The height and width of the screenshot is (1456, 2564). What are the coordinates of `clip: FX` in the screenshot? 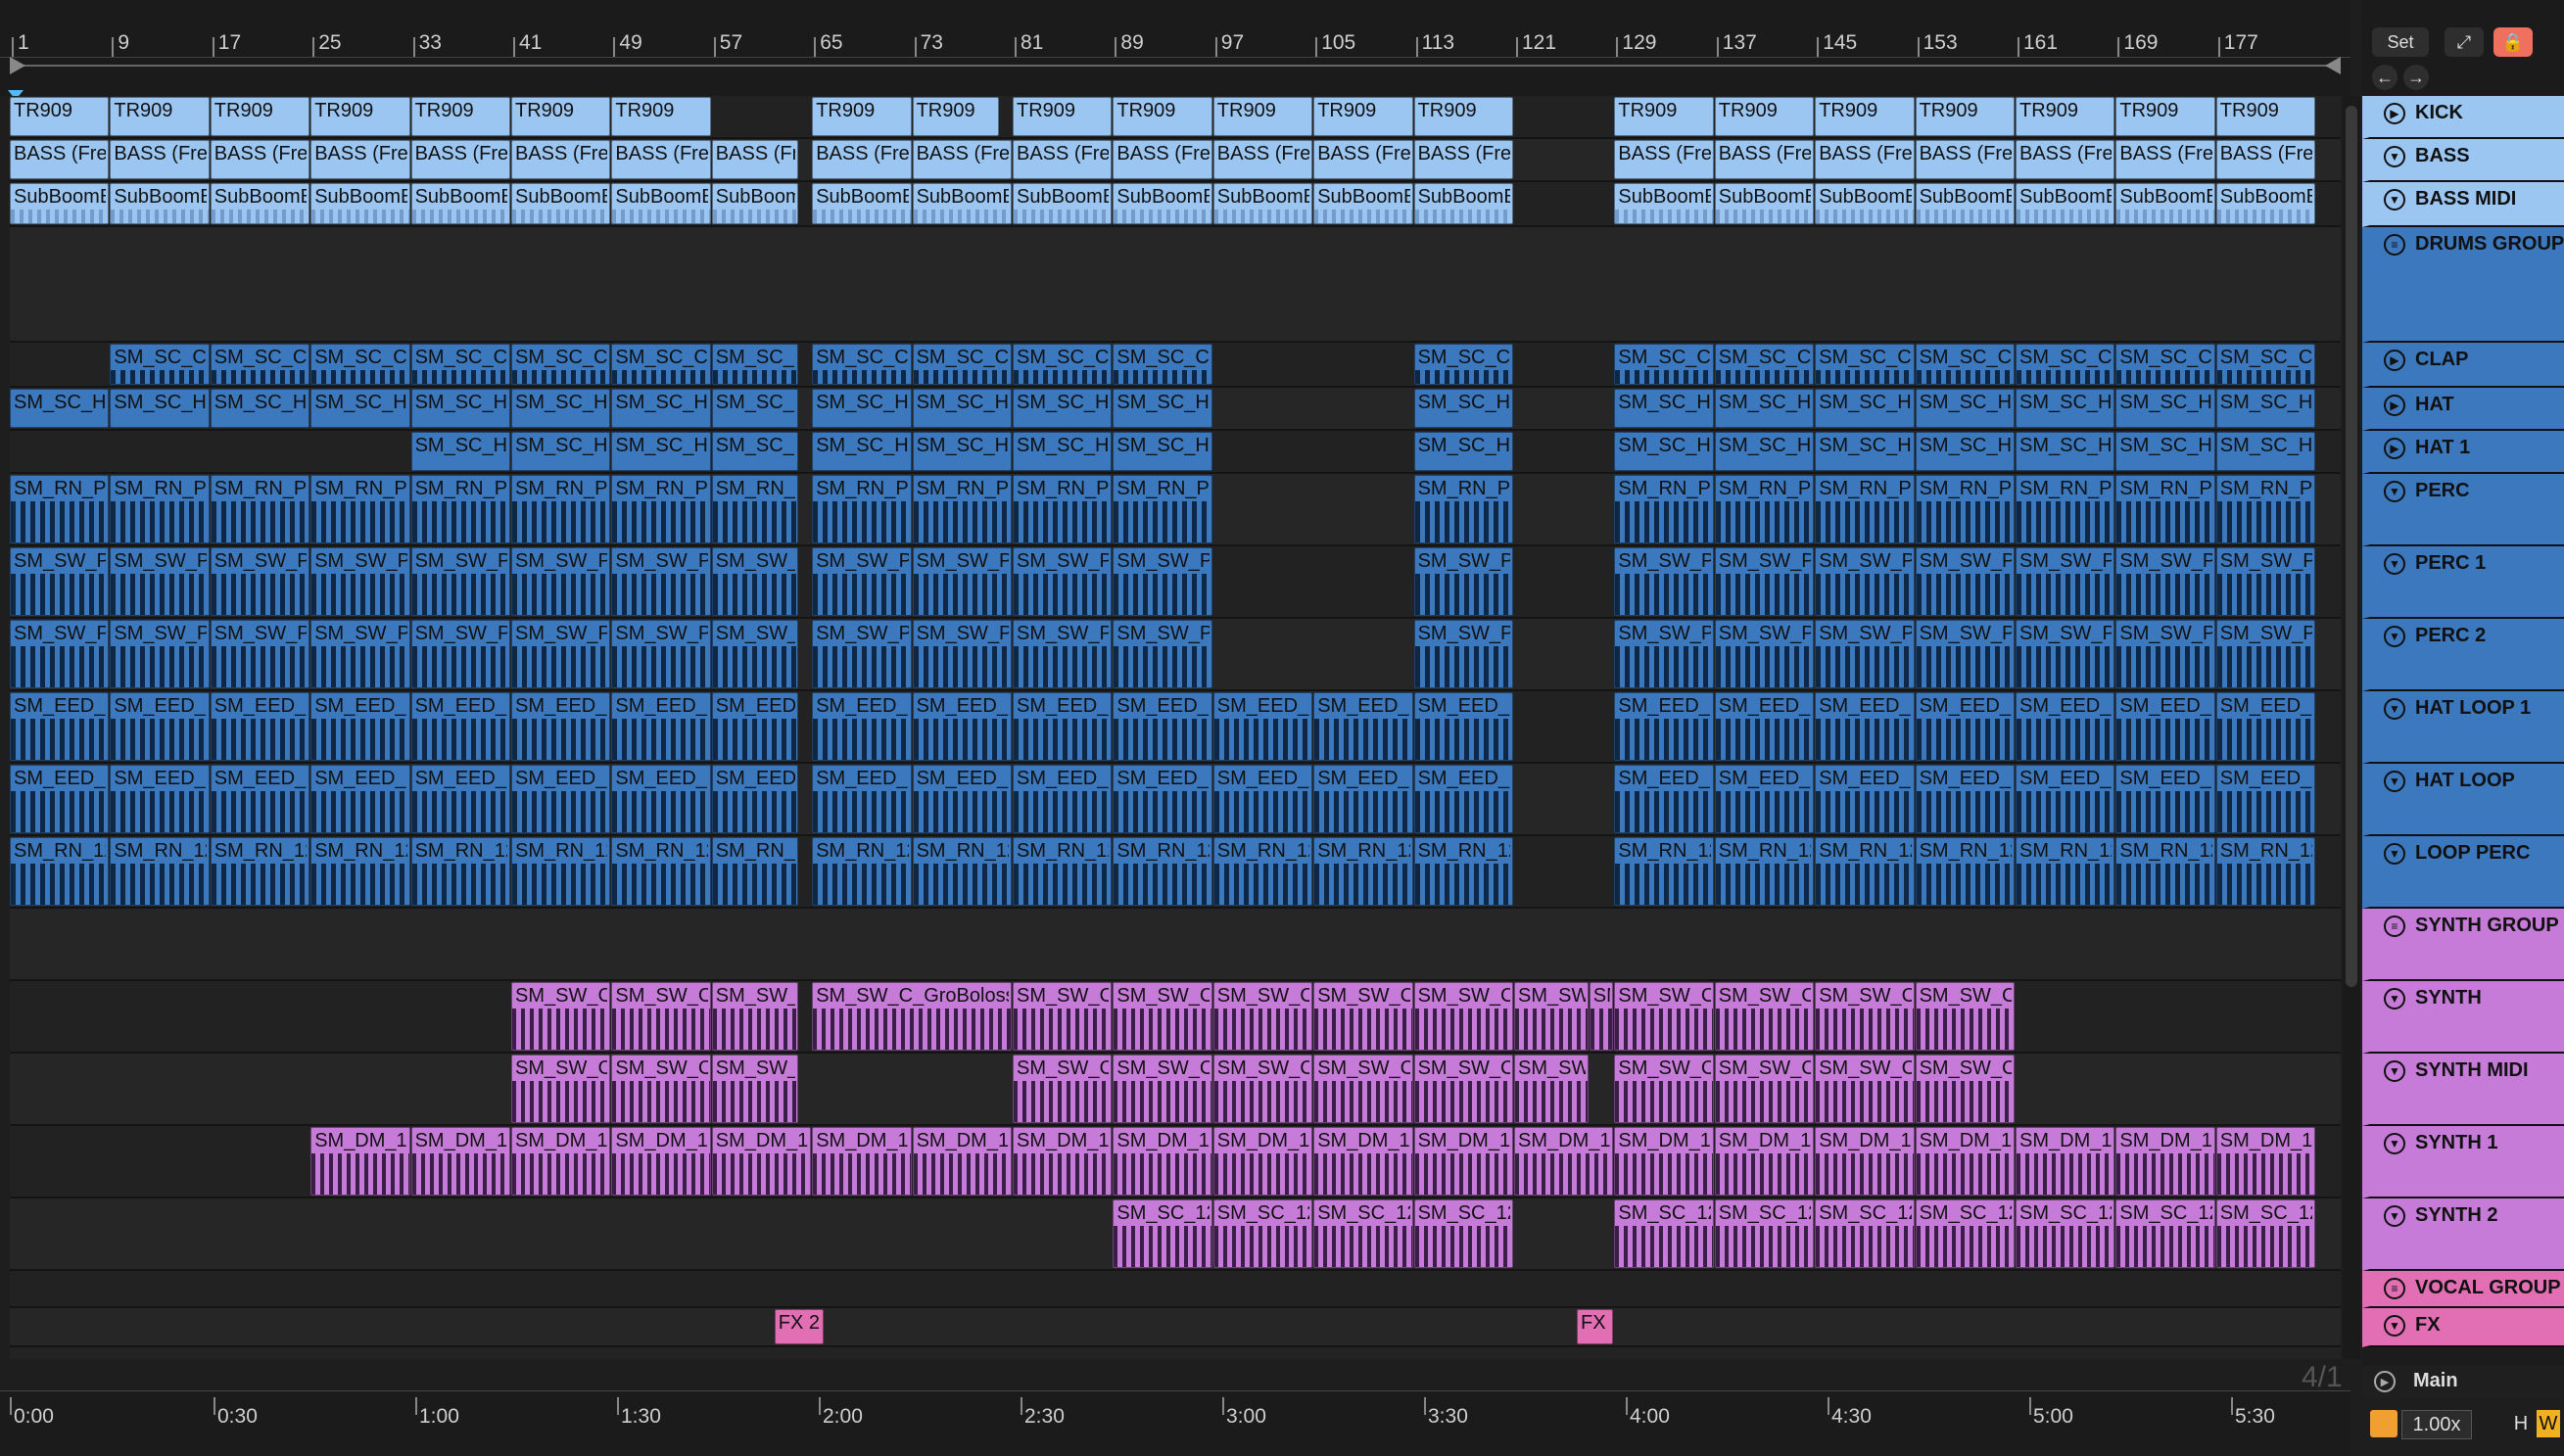 It's located at (1595, 1326).